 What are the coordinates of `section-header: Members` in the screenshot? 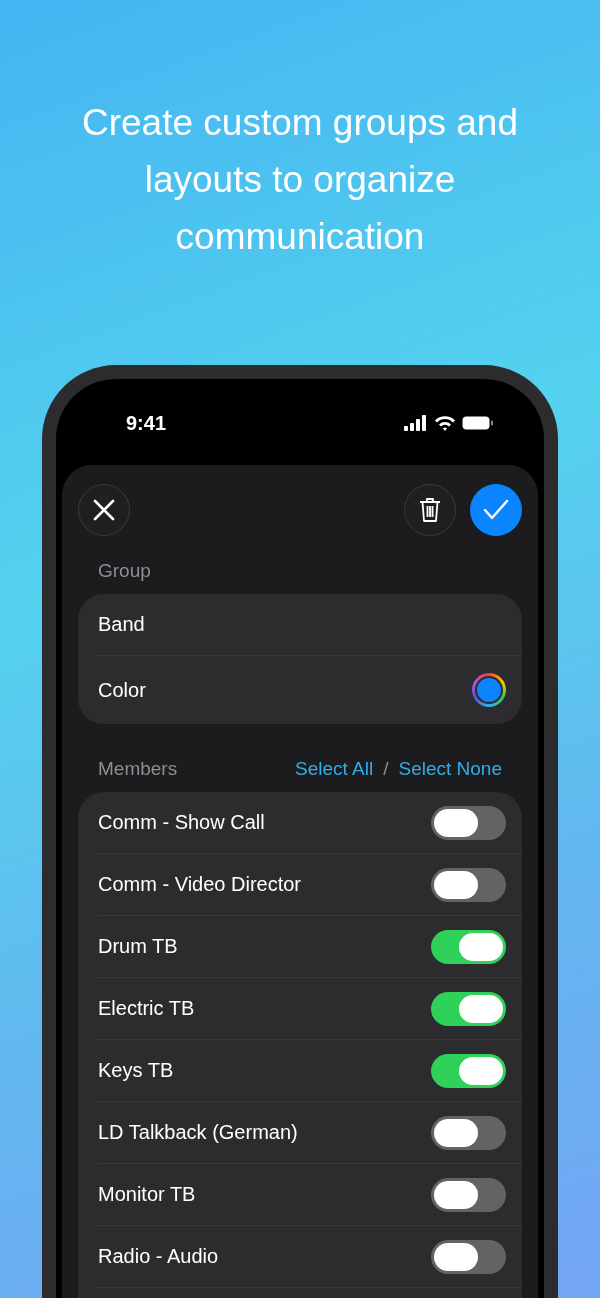 It's located at (138, 769).